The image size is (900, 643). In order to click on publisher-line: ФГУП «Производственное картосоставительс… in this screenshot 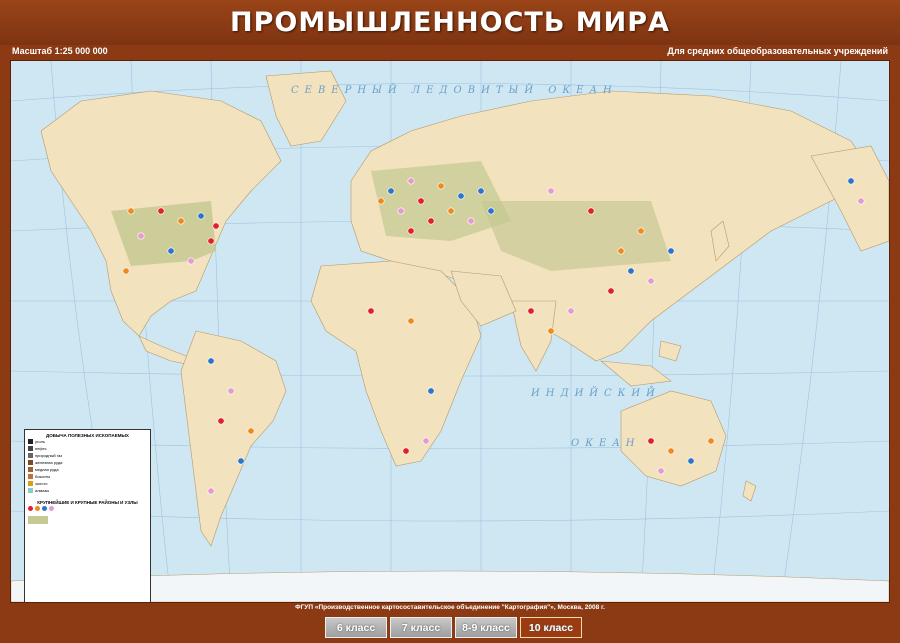, I will do `click(450, 607)`.